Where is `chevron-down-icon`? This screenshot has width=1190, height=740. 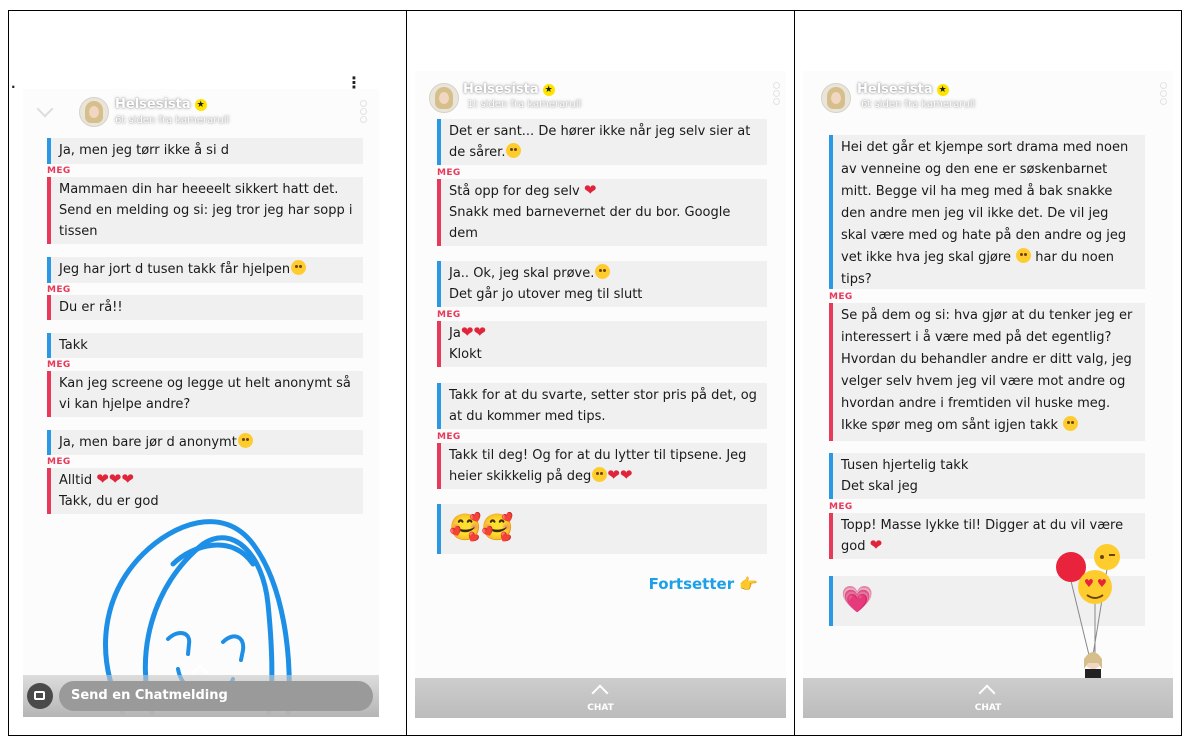 chevron-down-icon is located at coordinates (45, 109).